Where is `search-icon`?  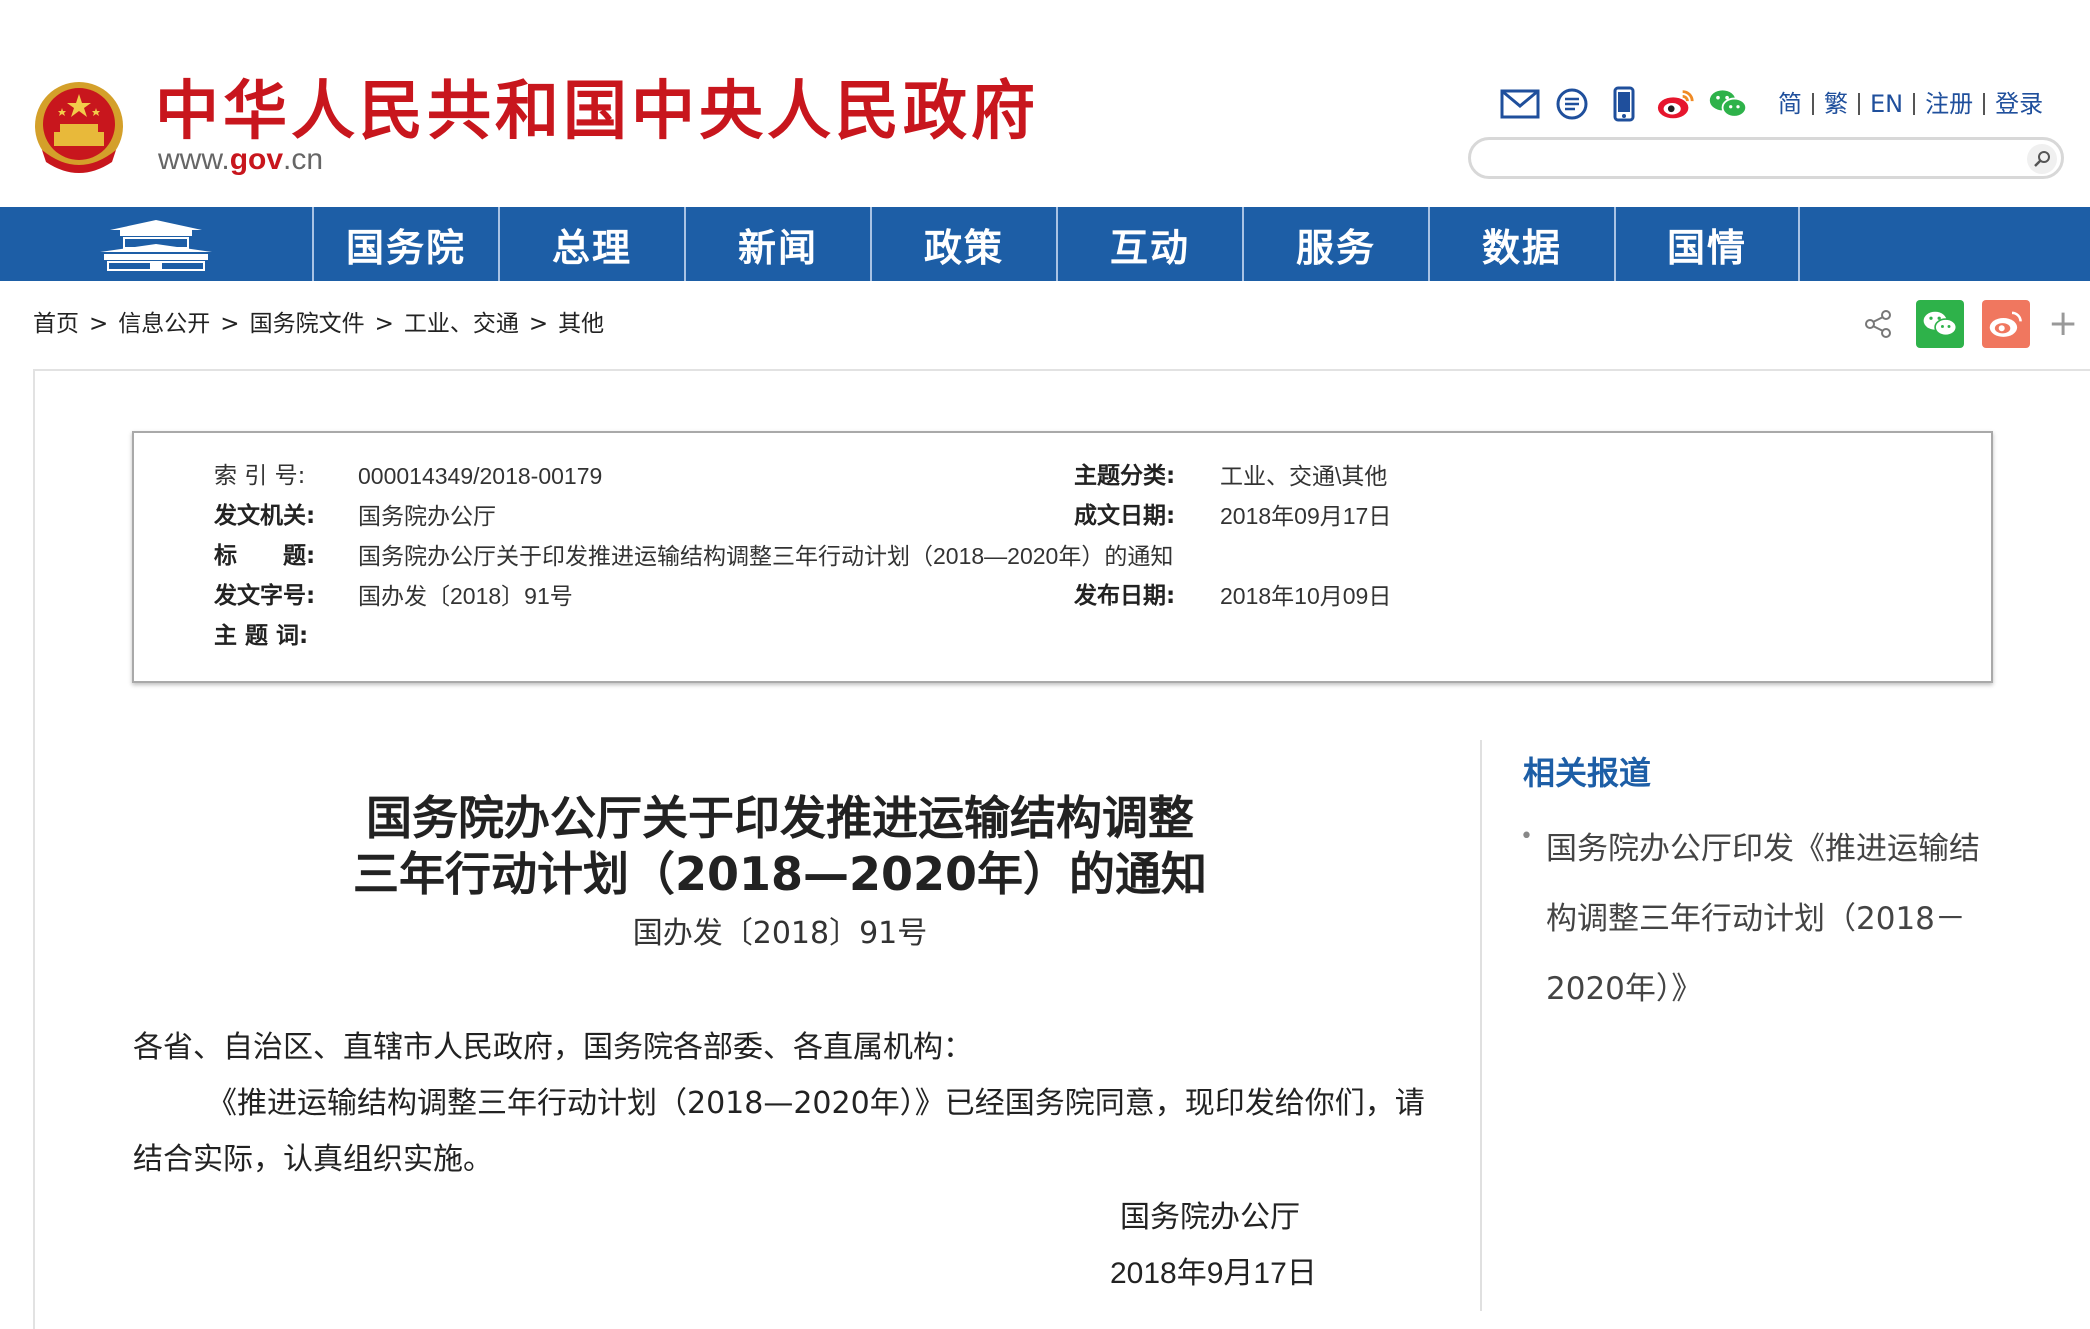
search-icon is located at coordinates (2042, 159).